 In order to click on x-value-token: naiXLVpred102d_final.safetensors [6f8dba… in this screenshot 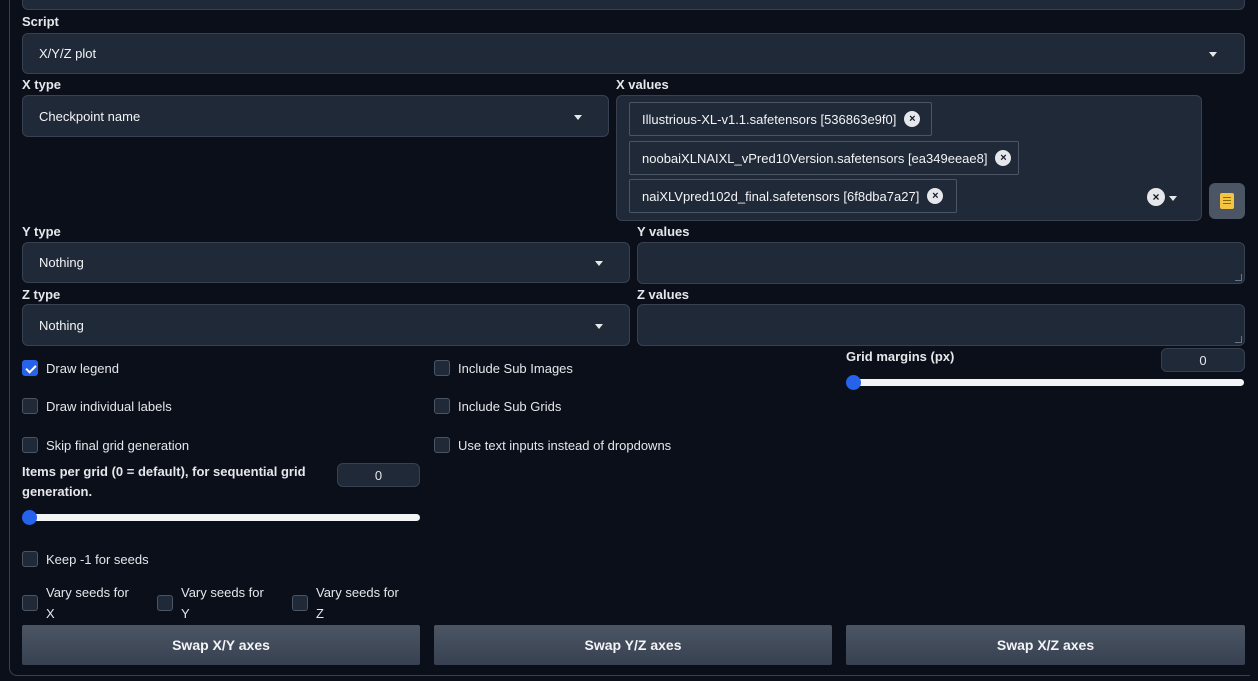, I will do `click(793, 196)`.